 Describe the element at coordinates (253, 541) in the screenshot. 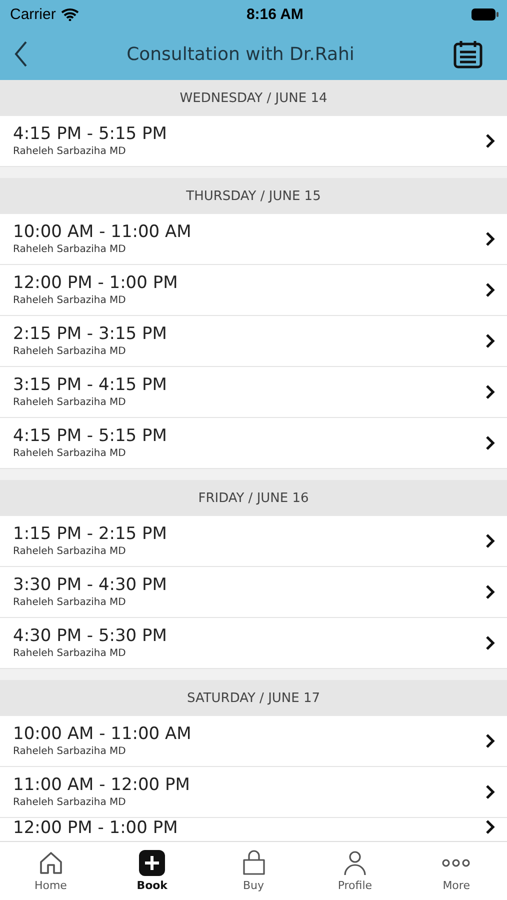

I see `time-slot-row: 1:15 PM - 2:15 PM Raheleh Sarbaziha MD` at that location.